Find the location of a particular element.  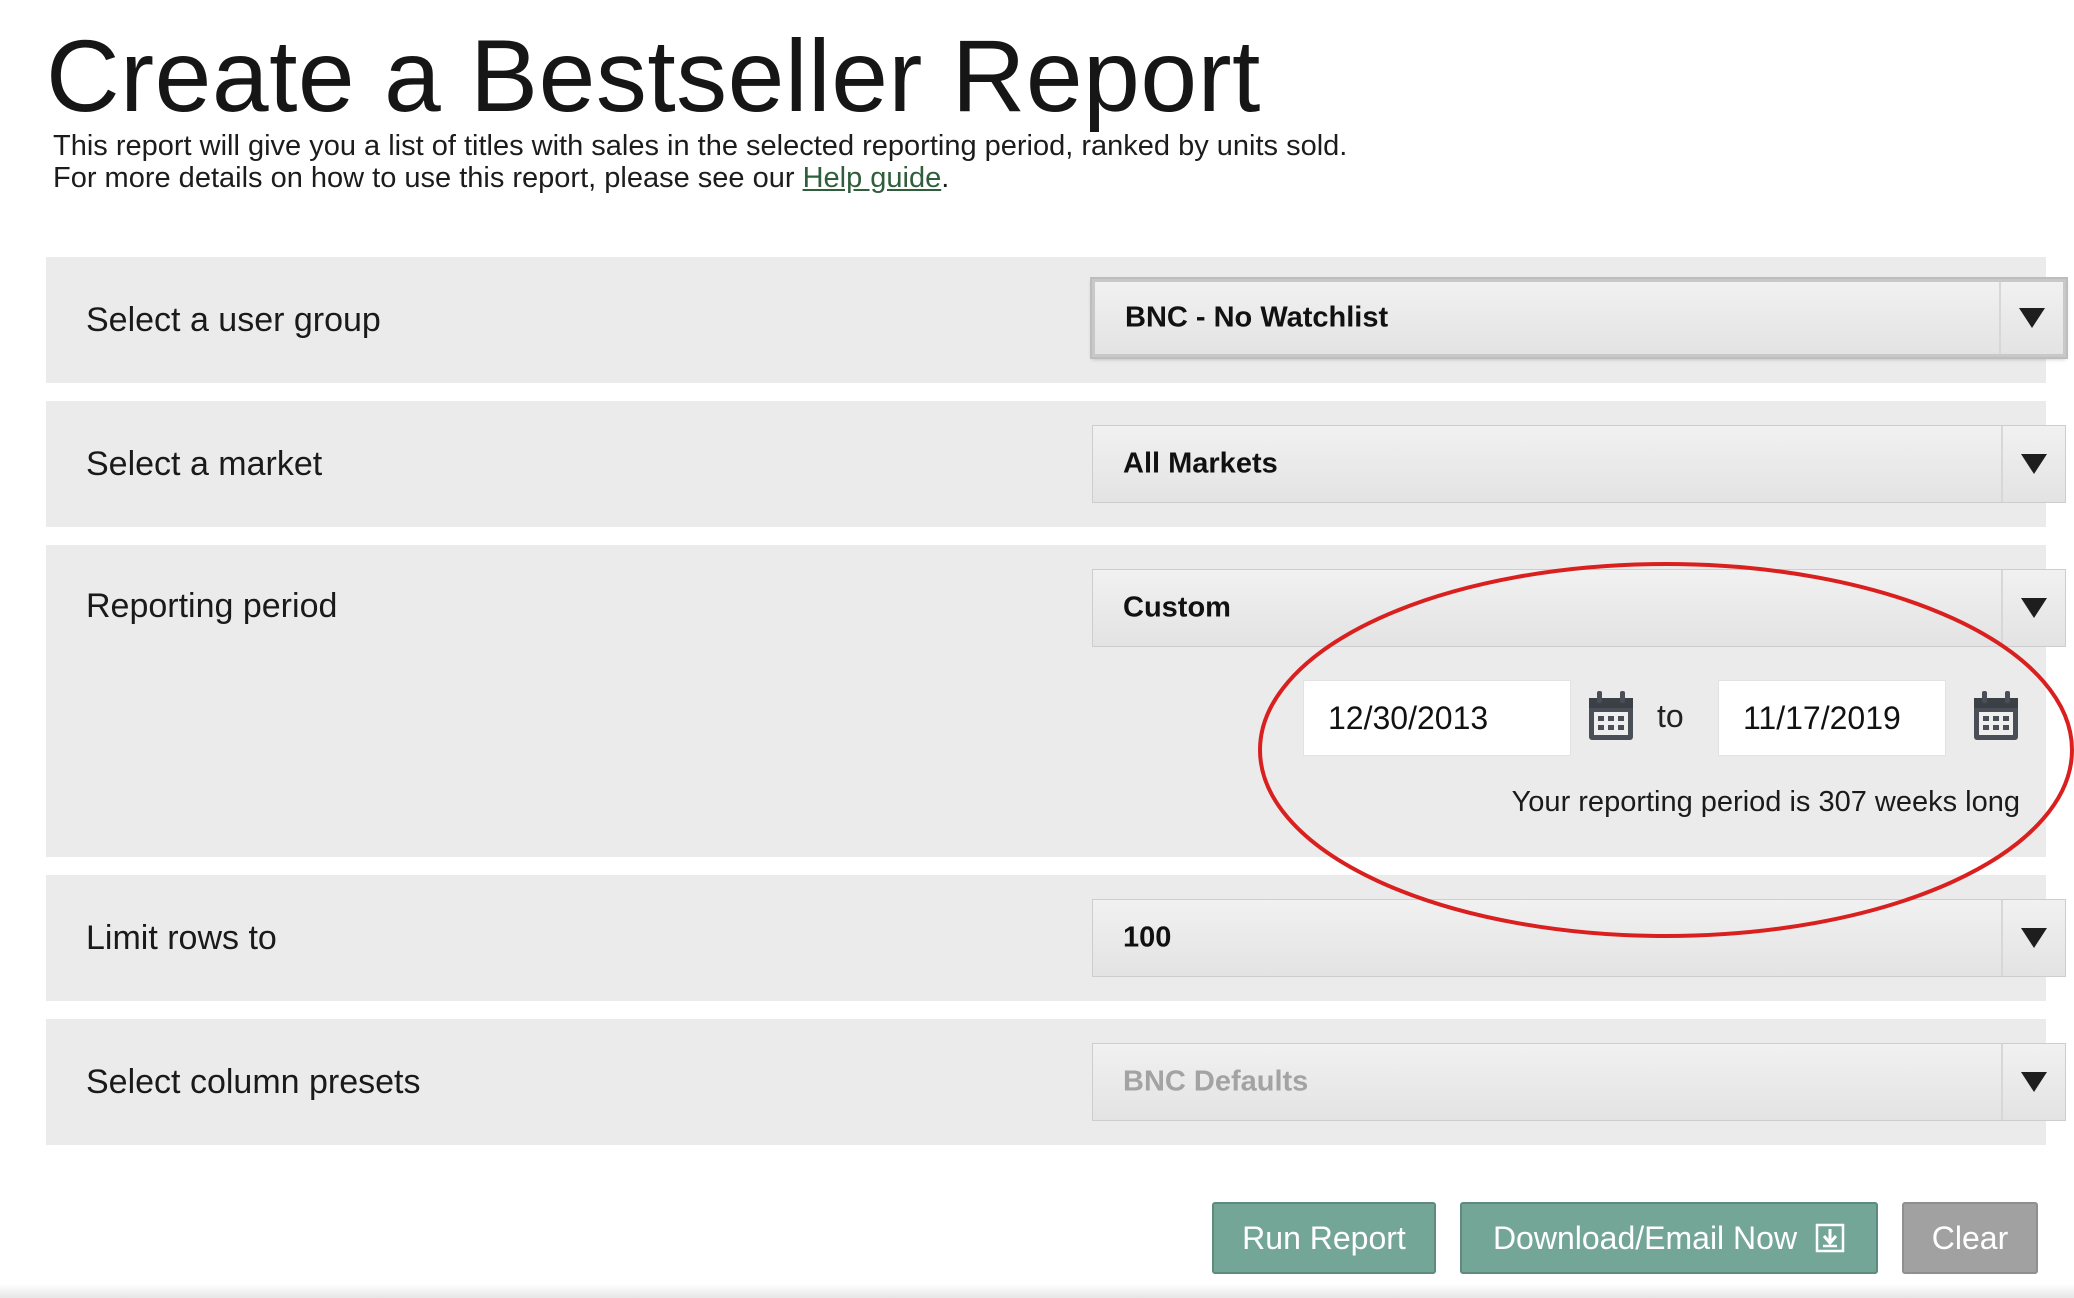

user-group-select: BNC - No Watchlist is located at coordinates (1579, 318).